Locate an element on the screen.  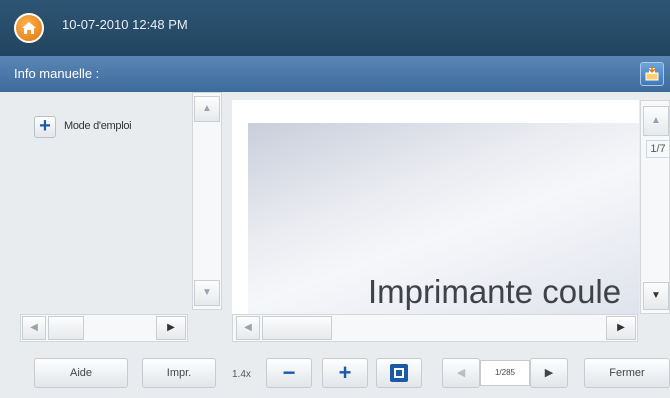
toc-scroll-left-button: ◀ is located at coordinates (34, 328).